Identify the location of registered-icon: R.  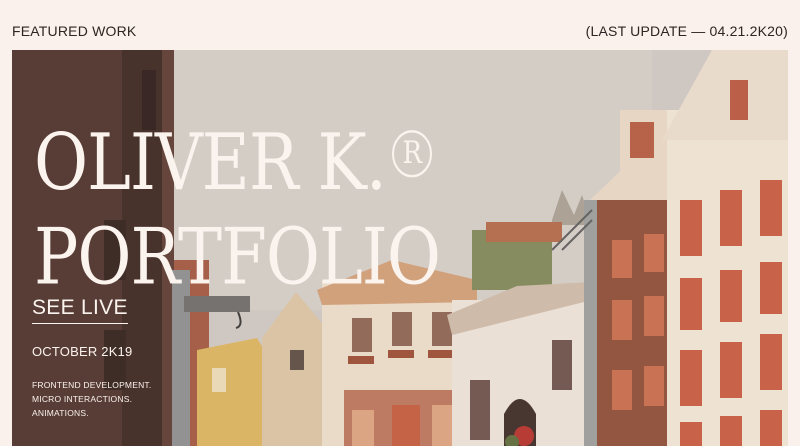
(411, 154).